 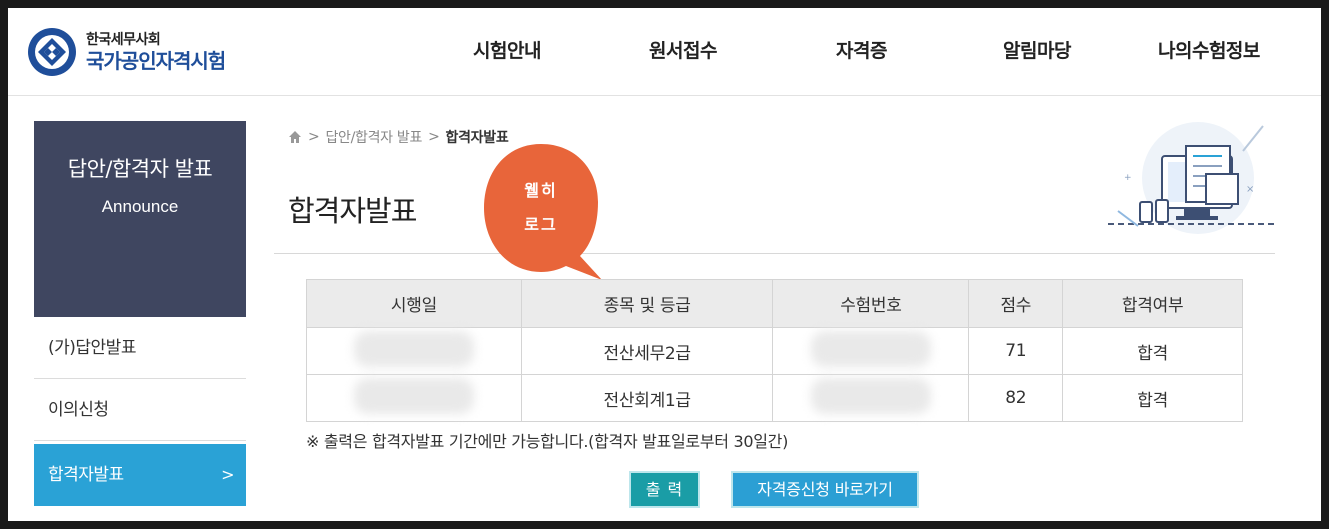 I want to click on score-cell: 82, so click(x=1016, y=398).